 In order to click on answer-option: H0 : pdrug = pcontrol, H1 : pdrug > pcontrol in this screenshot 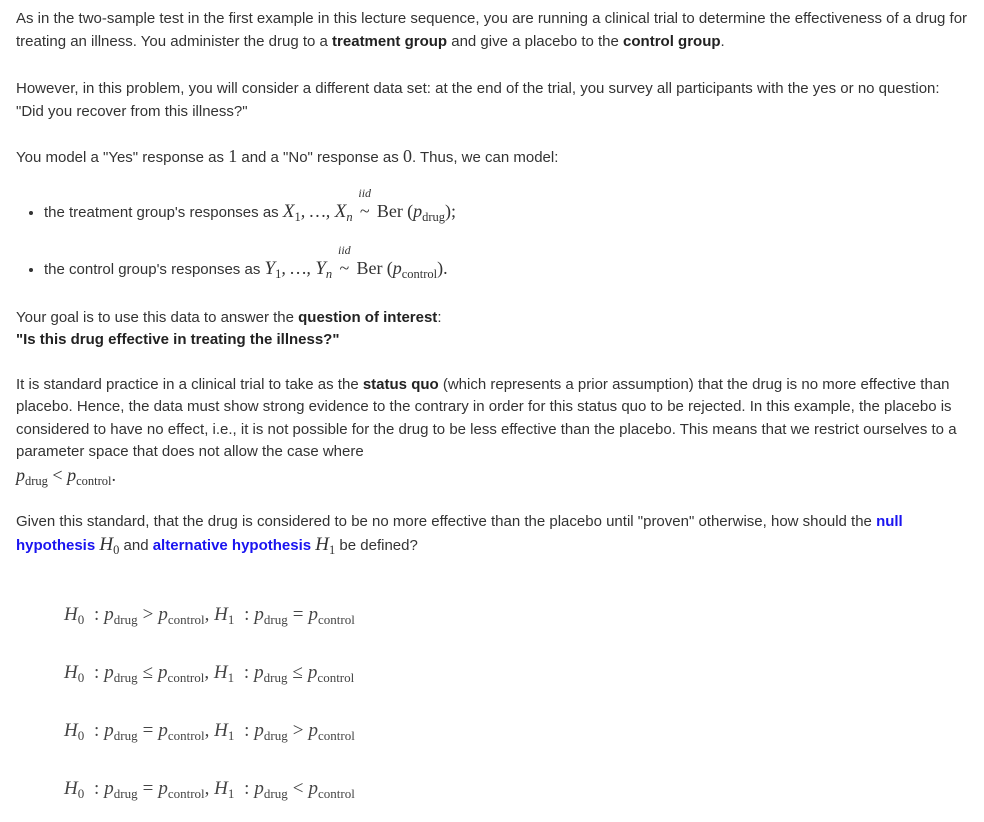, I will do `click(209, 731)`.